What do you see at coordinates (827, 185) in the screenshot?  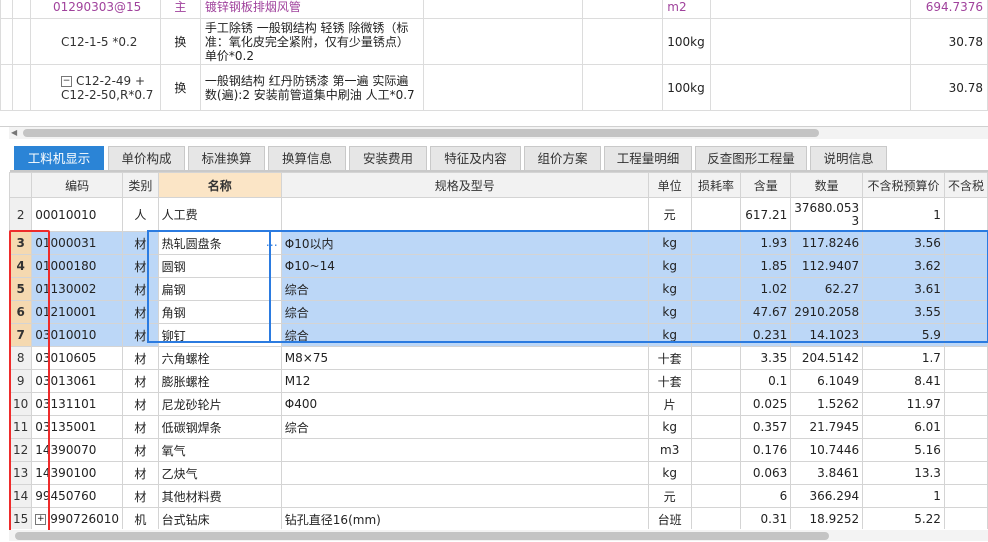 I see `col-header-amount: 数量` at bounding box center [827, 185].